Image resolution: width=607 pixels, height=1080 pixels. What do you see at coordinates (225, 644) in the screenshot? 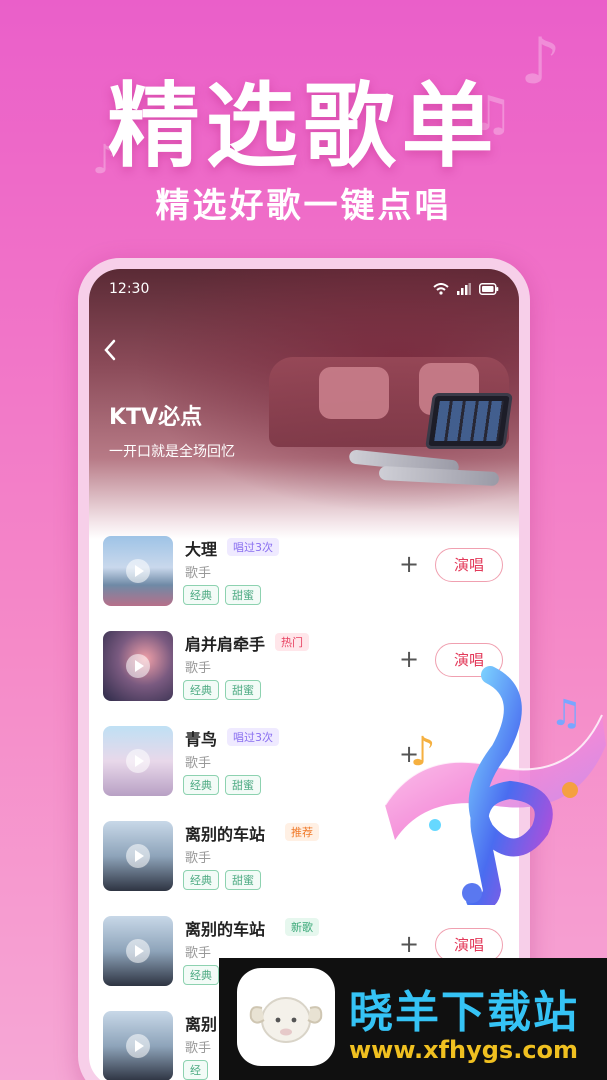
I see `song-title: 肩并肩牵手` at bounding box center [225, 644].